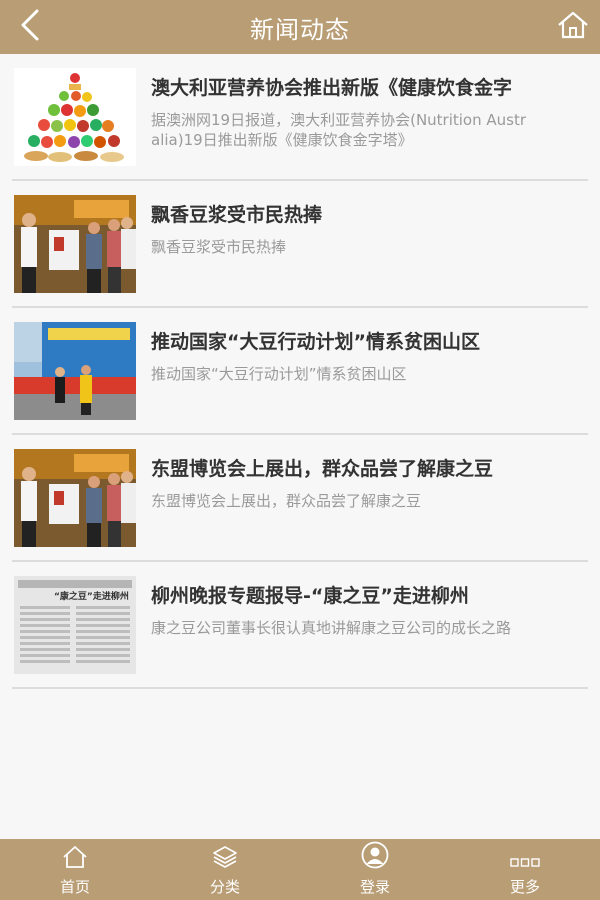 This screenshot has width=600, height=900. I want to click on news-summary: 飘香豆浆受市民热捧, so click(219, 247).